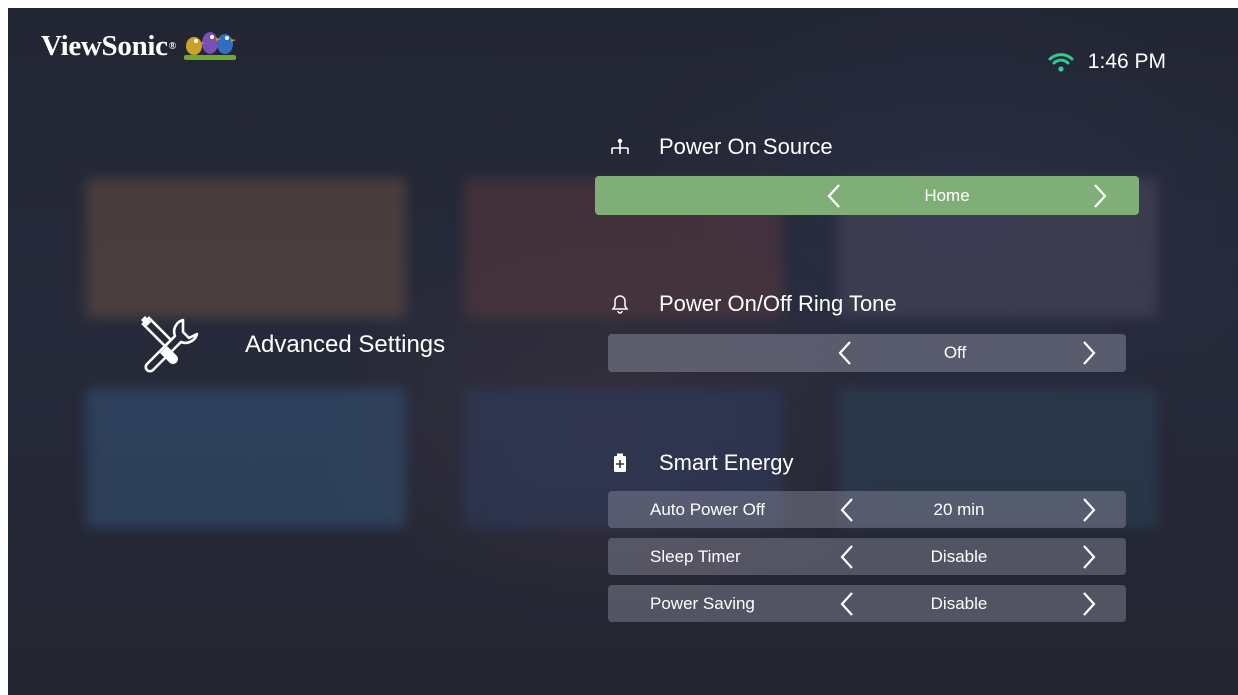 The height and width of the screenshot is (695, 1238). What do you see at coordinates (170, 344) in the screenshot?
I see `tools-icon` at bounding box center [170, 344].